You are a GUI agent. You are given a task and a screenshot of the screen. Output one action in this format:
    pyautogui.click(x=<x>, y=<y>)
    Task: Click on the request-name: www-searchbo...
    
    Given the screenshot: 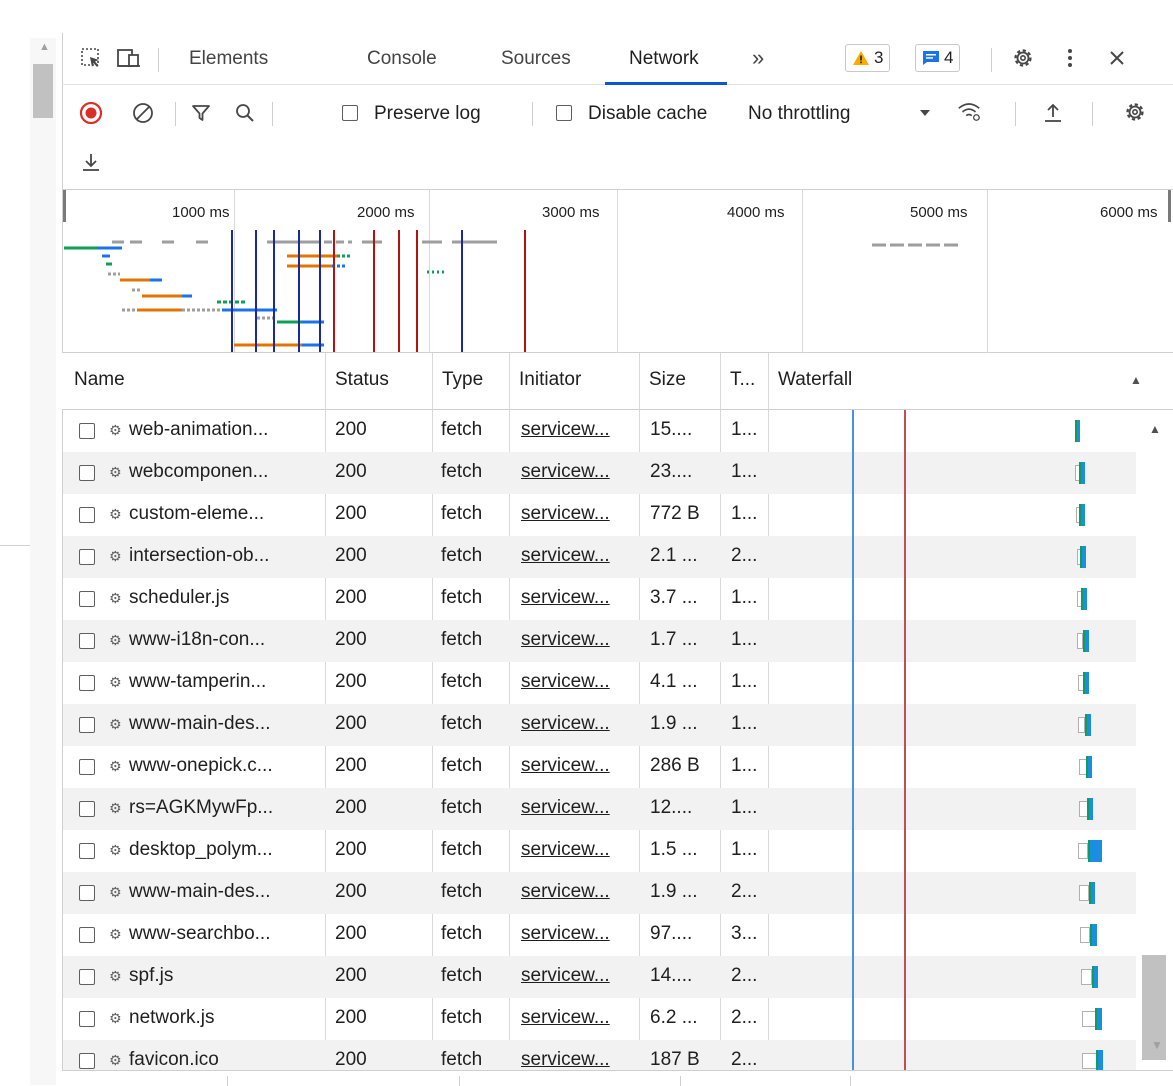 What is the action you would take?
    pyautogui.click(x=226, y=934)
    